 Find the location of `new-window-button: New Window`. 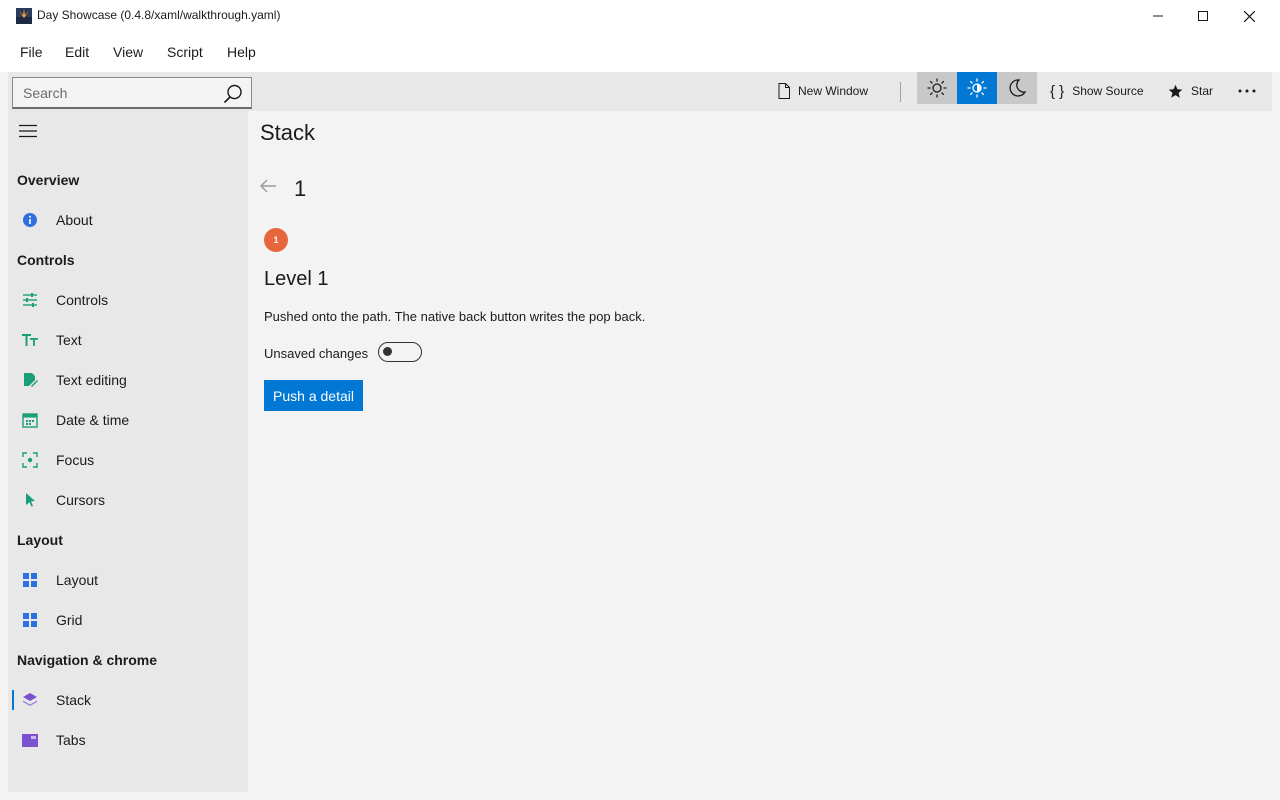

new-window-button: New Window is located at coordinates (823, 91).